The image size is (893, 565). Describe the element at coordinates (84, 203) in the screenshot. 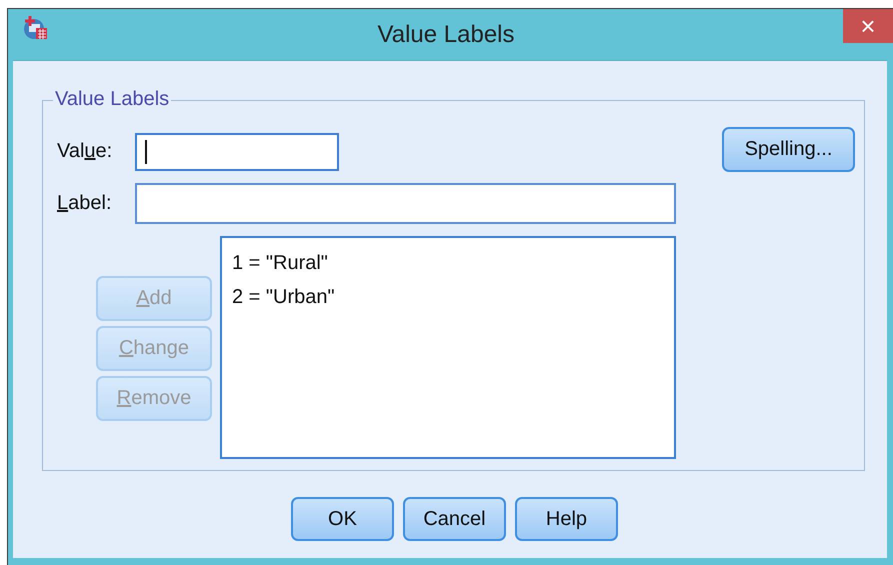

I see `field-label: Label:` at that location.